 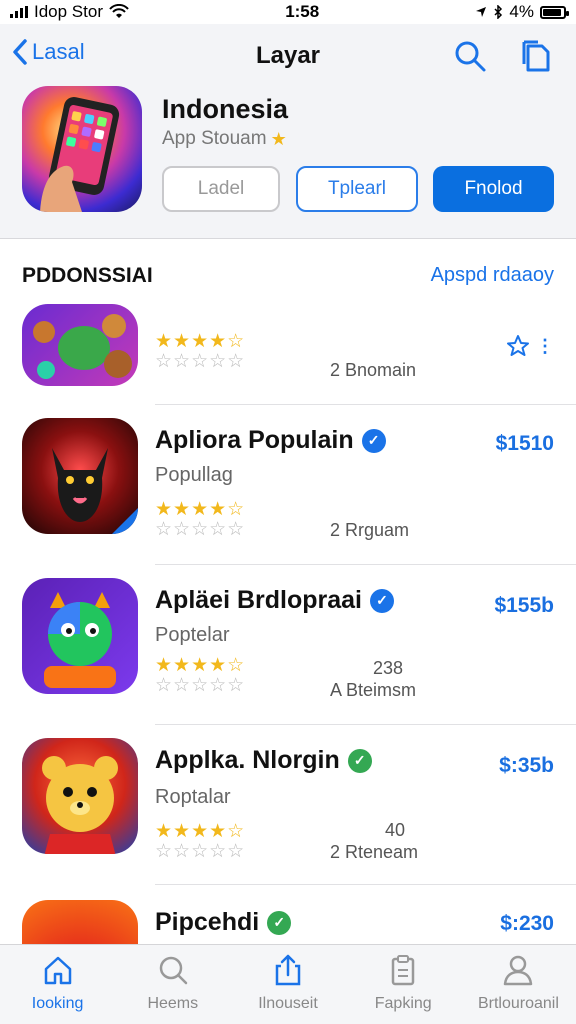 I want to click on secondary-button: Tplearl, so click(x=357, y=189).